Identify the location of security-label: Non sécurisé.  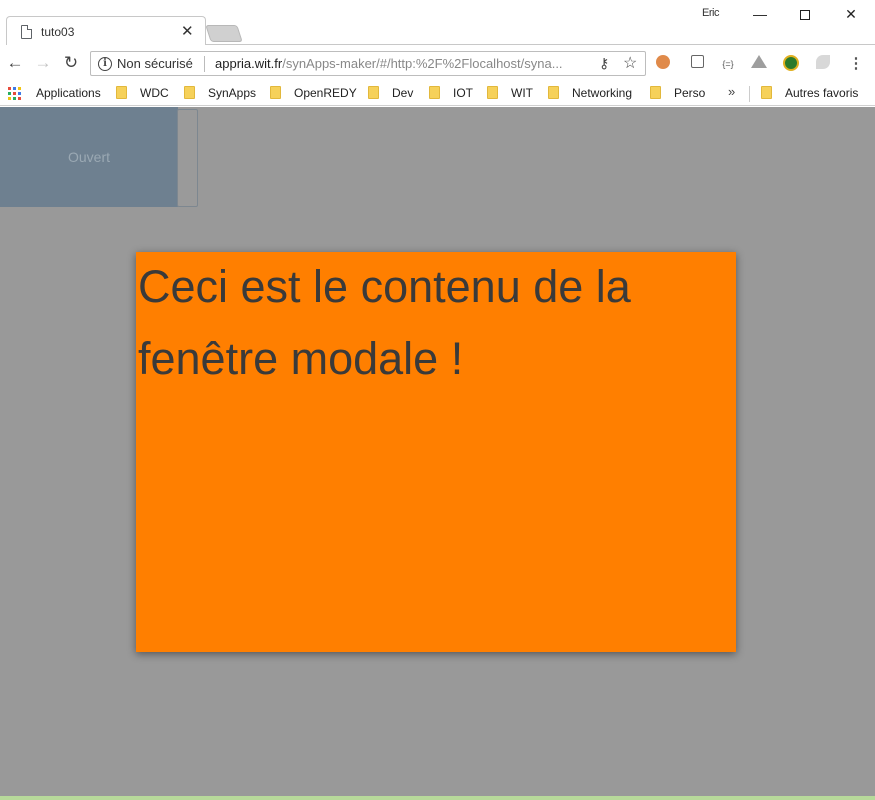
(155, 63).